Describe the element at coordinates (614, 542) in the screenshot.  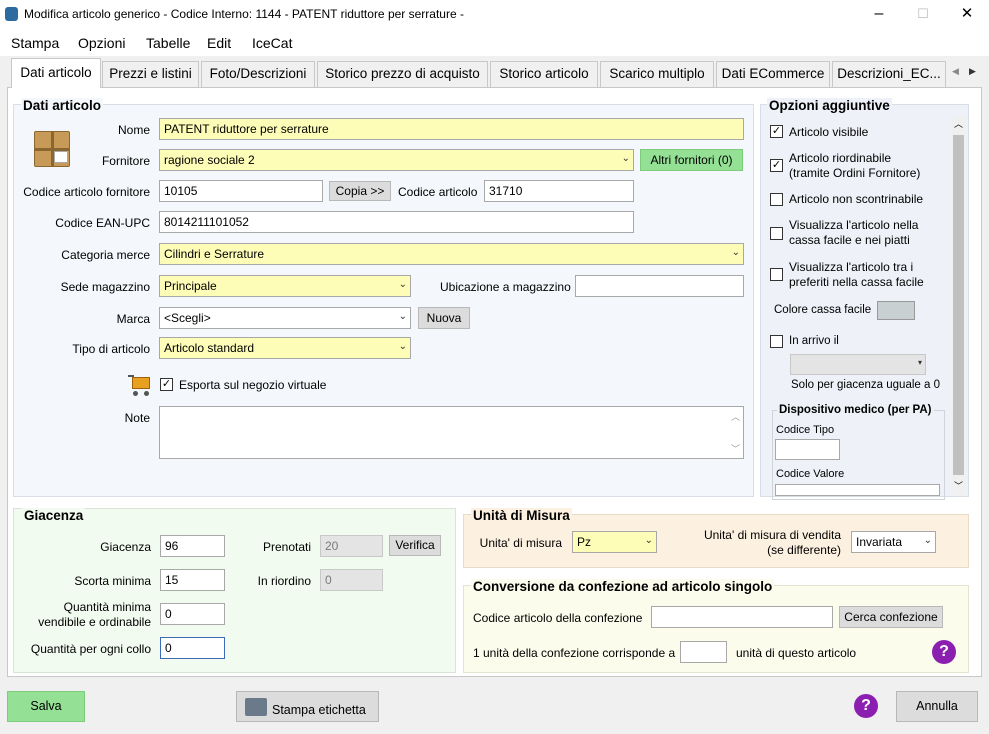
I see `unita-misura-select: Pz ⌄` at that location.